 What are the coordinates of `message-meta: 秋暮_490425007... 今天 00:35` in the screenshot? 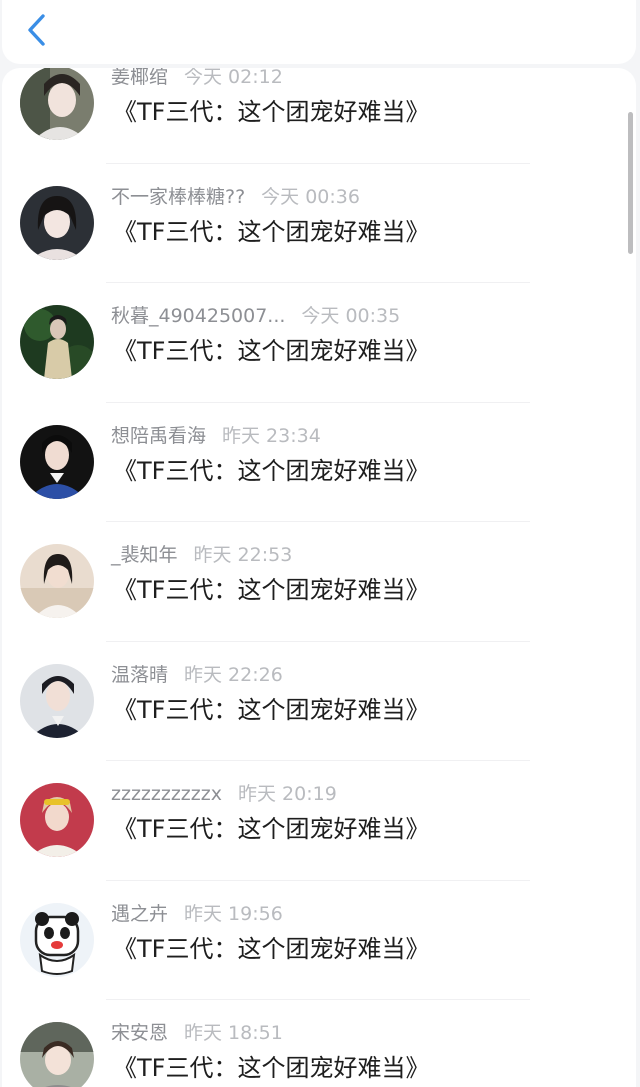 It's located at (255, 316).